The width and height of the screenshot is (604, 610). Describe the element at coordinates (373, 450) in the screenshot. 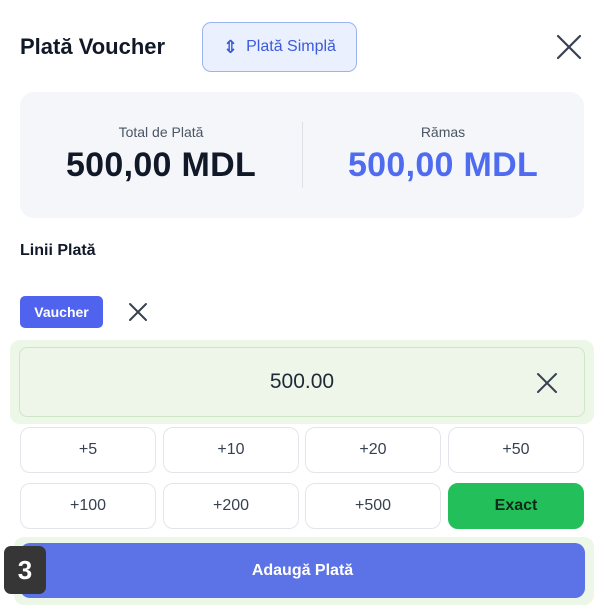

I see `quick-add-20: +20` at that location.